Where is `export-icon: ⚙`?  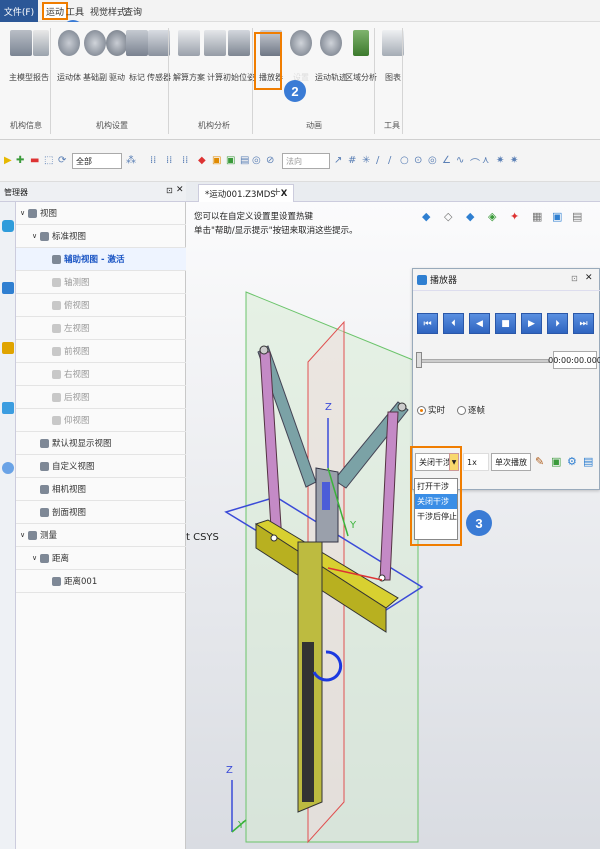
export-icon: ⚙ is located at coordinates (572, 461).